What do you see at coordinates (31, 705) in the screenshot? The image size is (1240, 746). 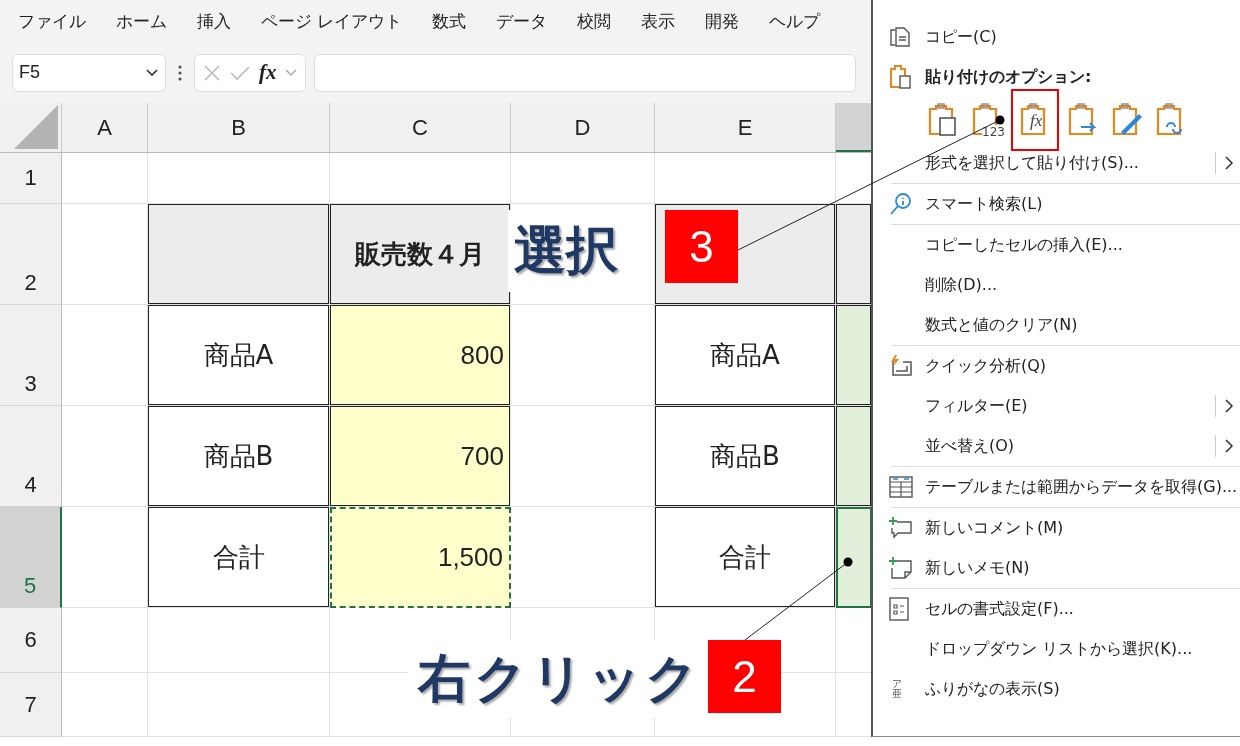 I see `row-header: 7` at bounding box center [31, 705].